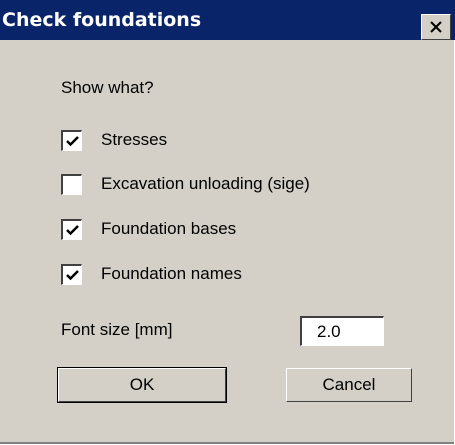 Image resolution: width=455 pixels, height=445 pixels. I want to click on close-button, so click(436, 27).